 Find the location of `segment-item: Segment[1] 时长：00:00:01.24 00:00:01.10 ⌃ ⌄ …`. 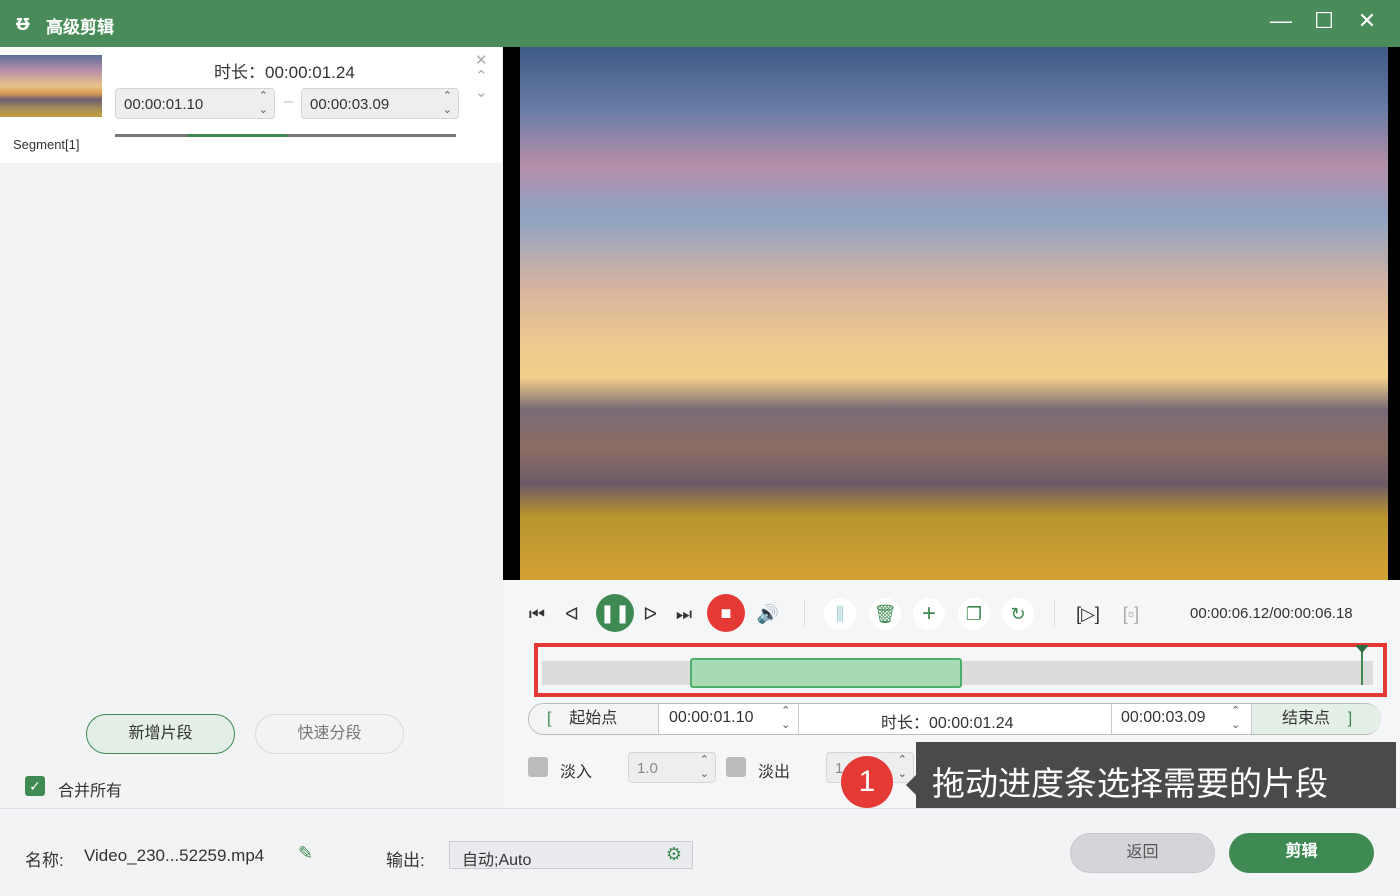

segment-item: Segment[1] 时长：00:00:01.24 00:00:01.10 ⌃ ⌄ … is located at coordinates (251, 105).